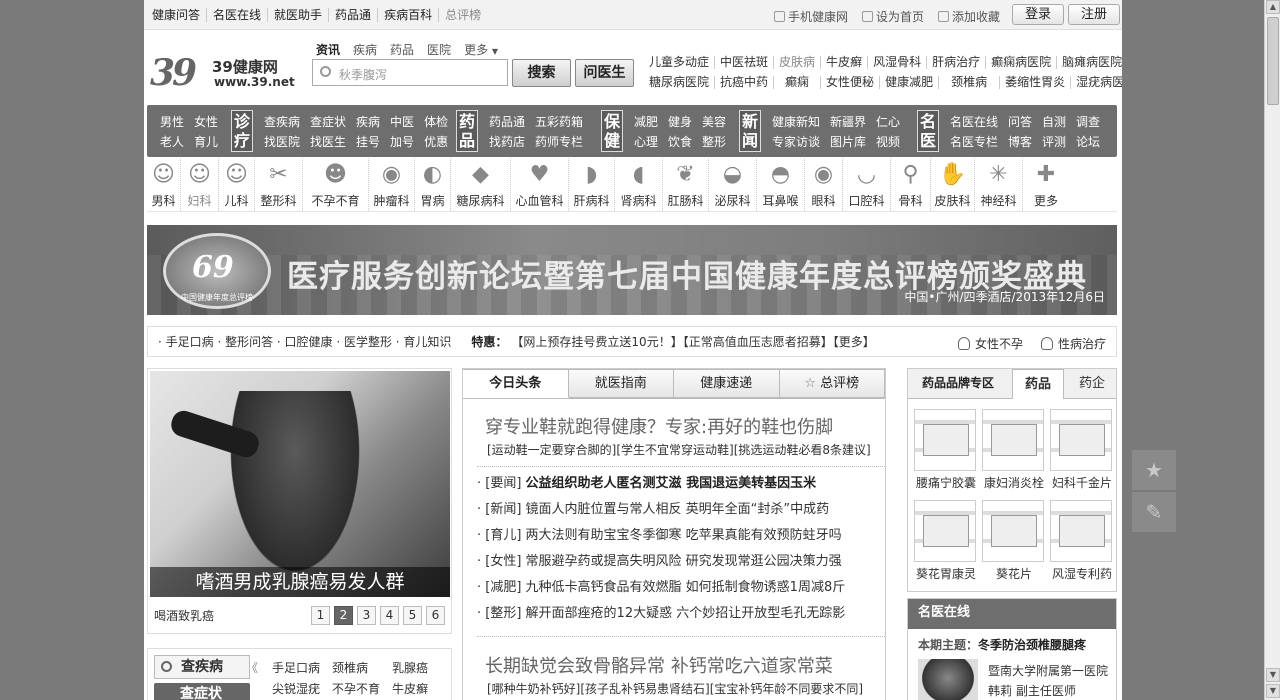 This screenshot has width=1280, height=700. What do you see at coordinates (999, 184) in the screenshot?
I see `dept-nerve: ✳ 神经科` at bounding box center [999, 184].